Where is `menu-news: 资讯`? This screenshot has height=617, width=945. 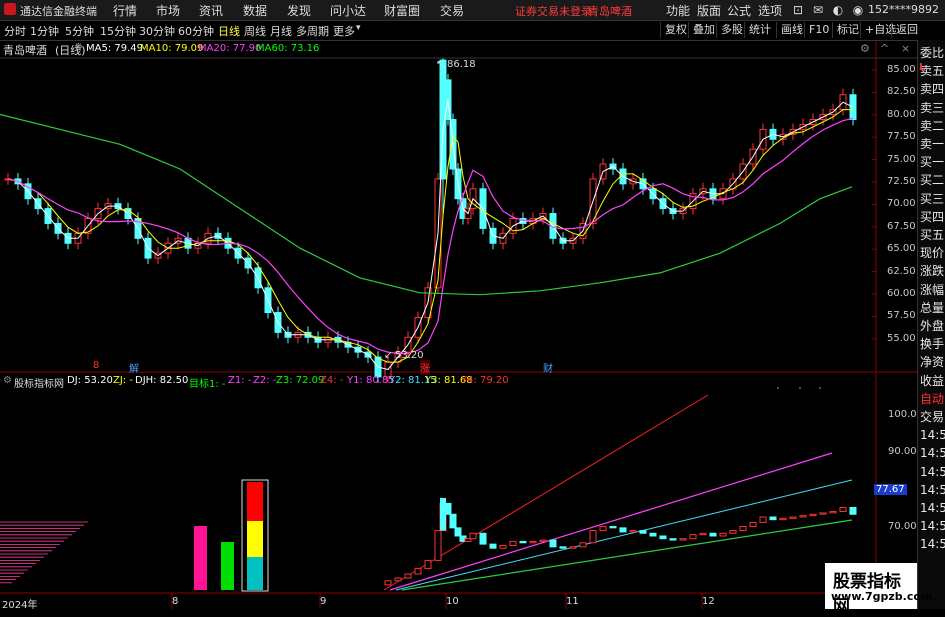 menu-news: 资讯 is located at coordinates (211, 10).